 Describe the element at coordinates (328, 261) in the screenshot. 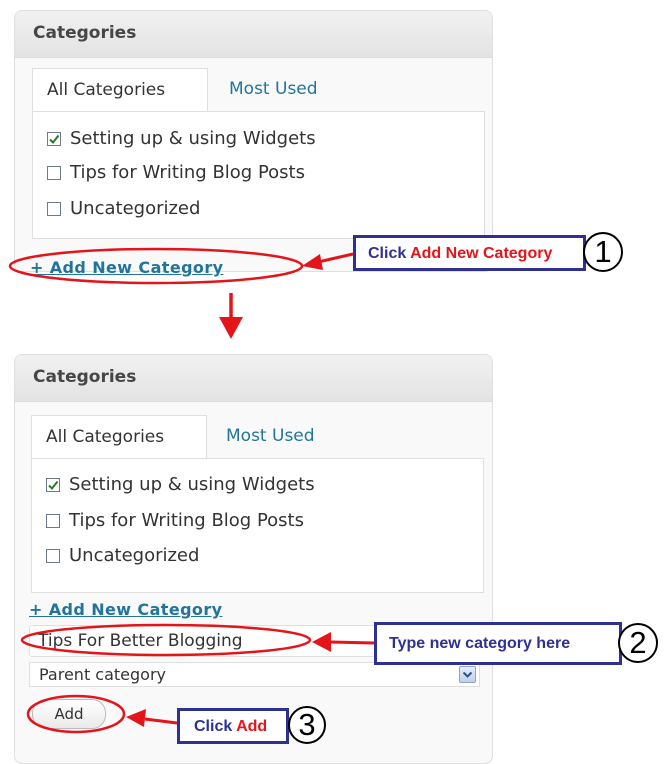

I see `arrow-to-add-link` at that location.